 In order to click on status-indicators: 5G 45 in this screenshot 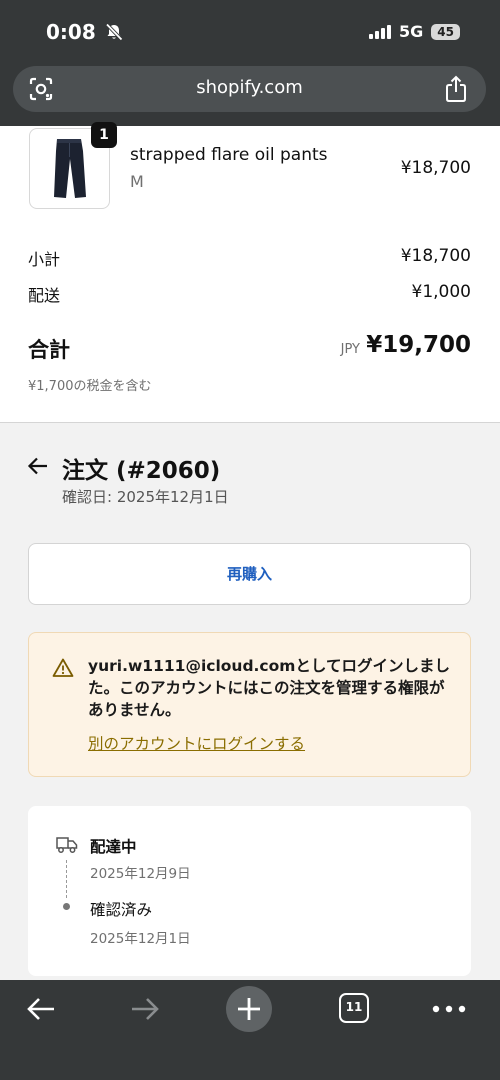, I will do `click(414, 31)`.